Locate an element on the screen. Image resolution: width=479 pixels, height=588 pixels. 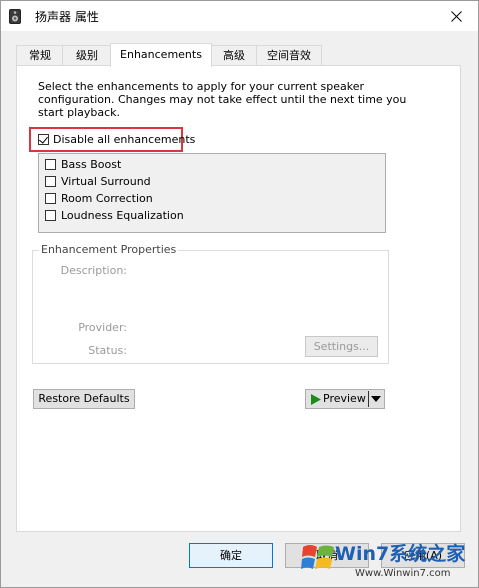
provider-label: Provider: is located at coordinates (102, 327).